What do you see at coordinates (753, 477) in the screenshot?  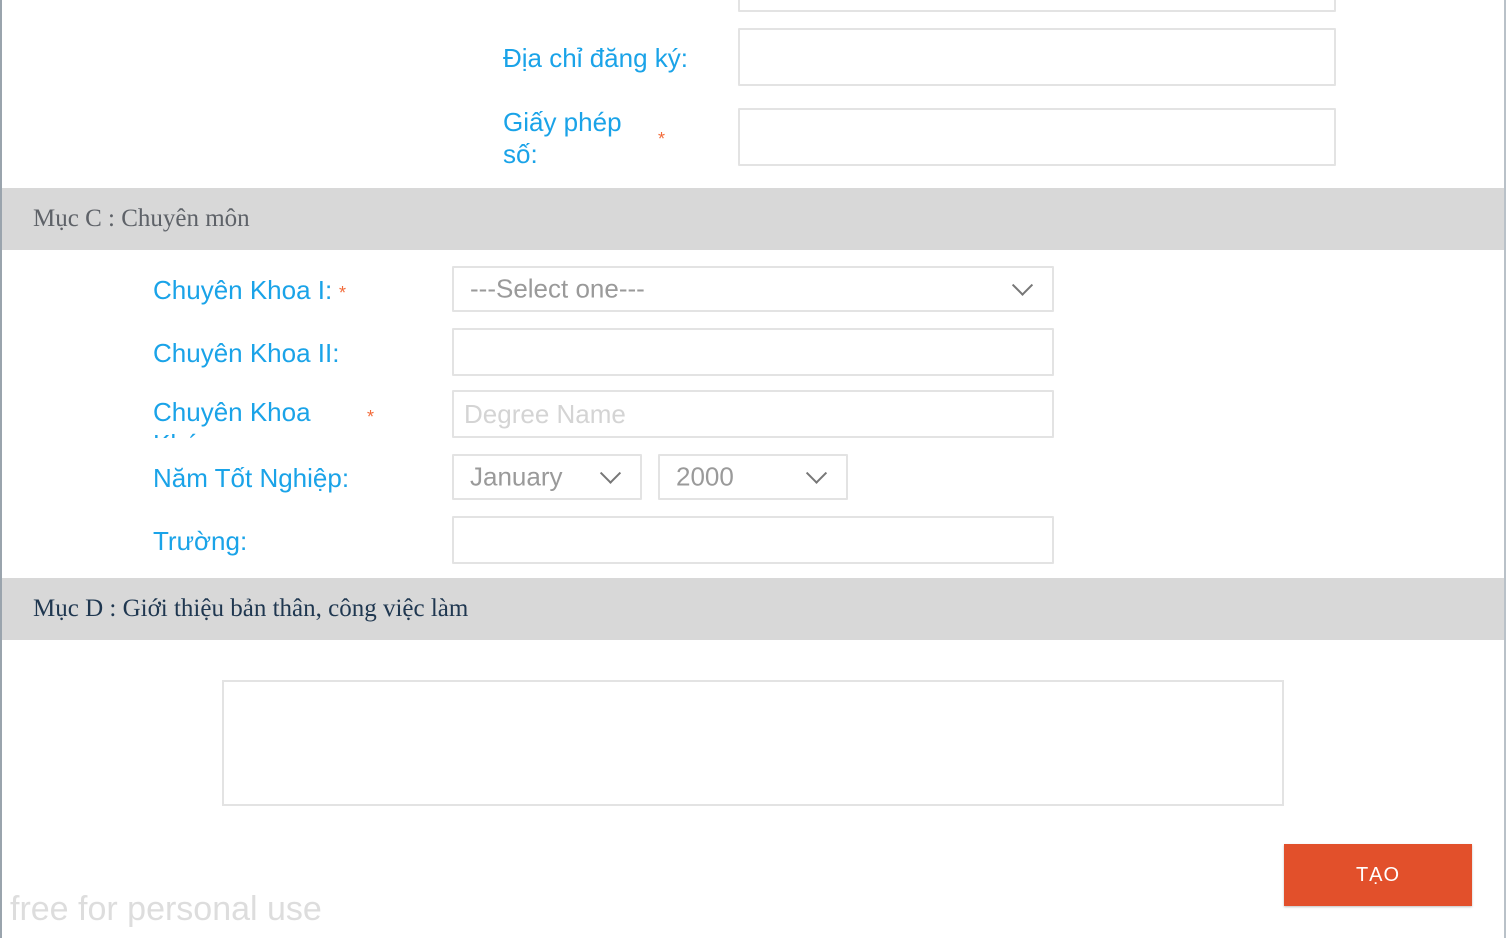 I see `graduation-year-select: 2000` at bounding box center [753, 477].